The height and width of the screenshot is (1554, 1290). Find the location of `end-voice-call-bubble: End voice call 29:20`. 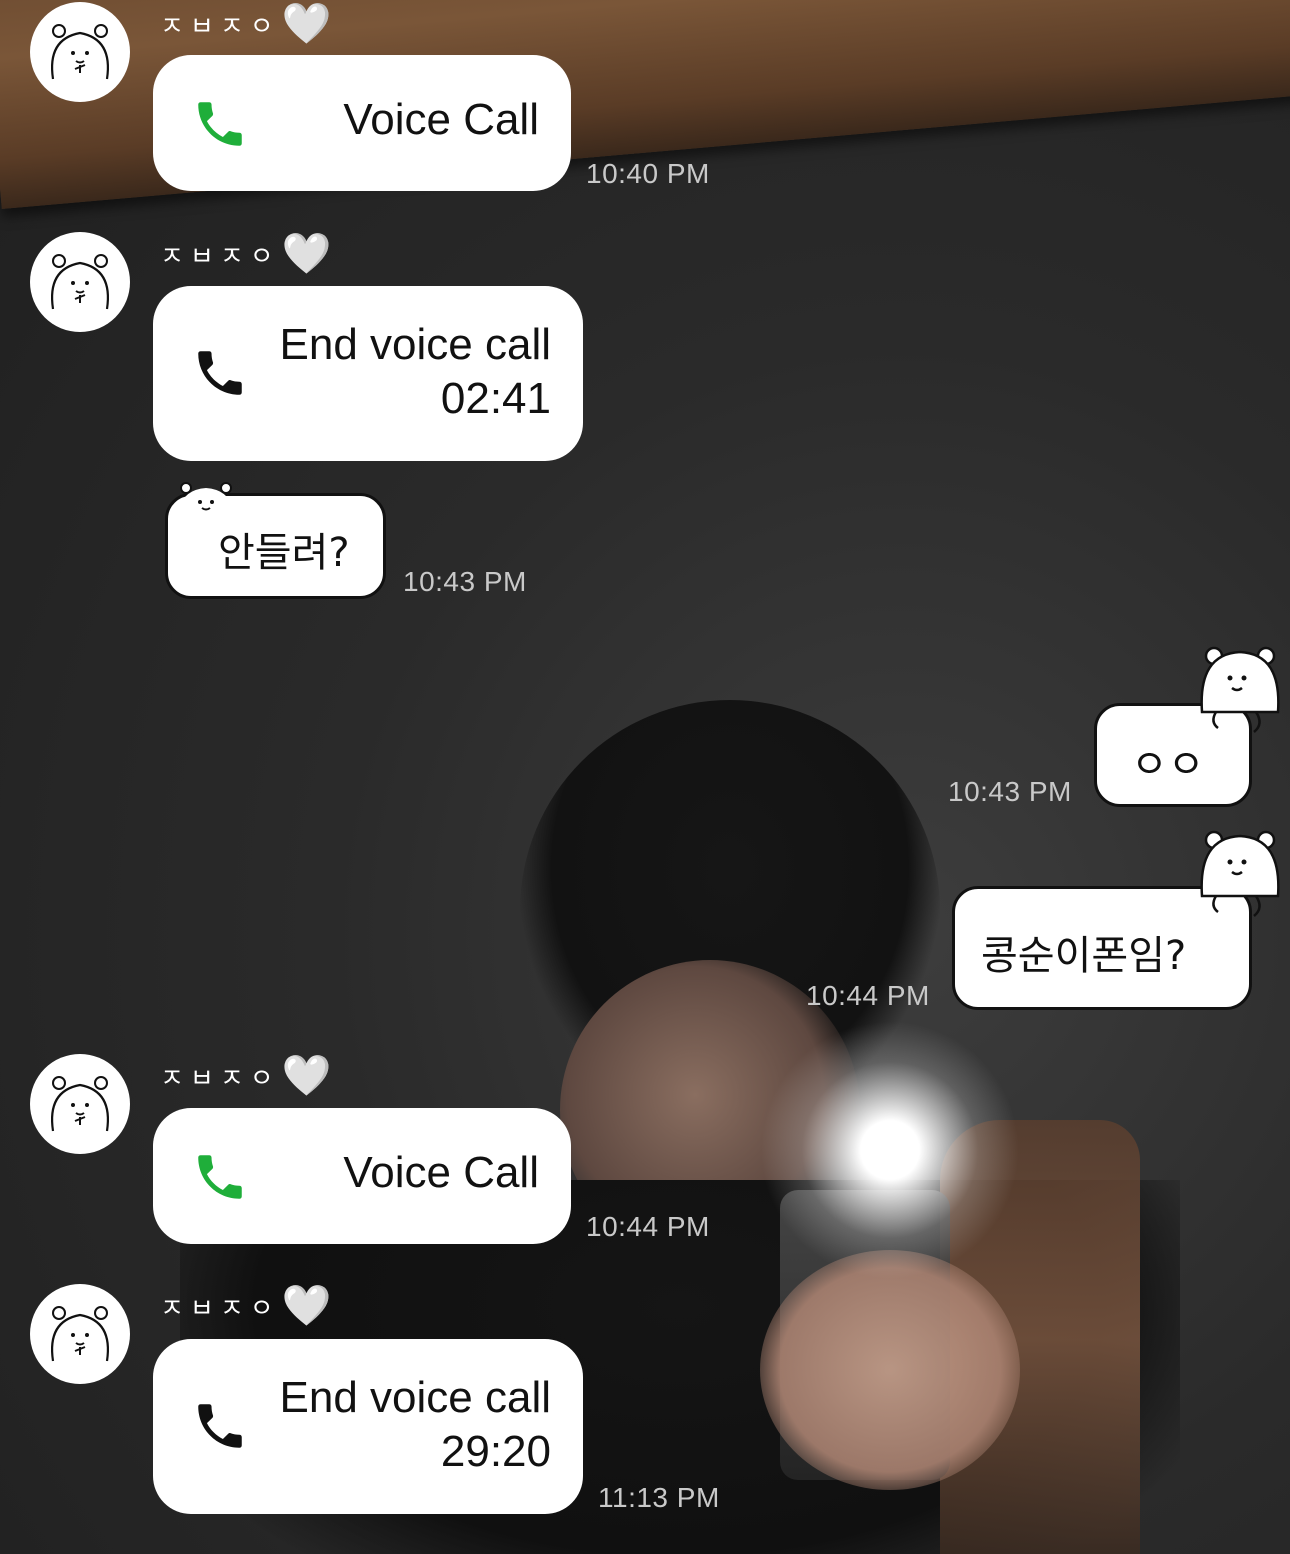

end-voice-call-bubble: End voice call 29:20 is located at coordinates (368, 1426).